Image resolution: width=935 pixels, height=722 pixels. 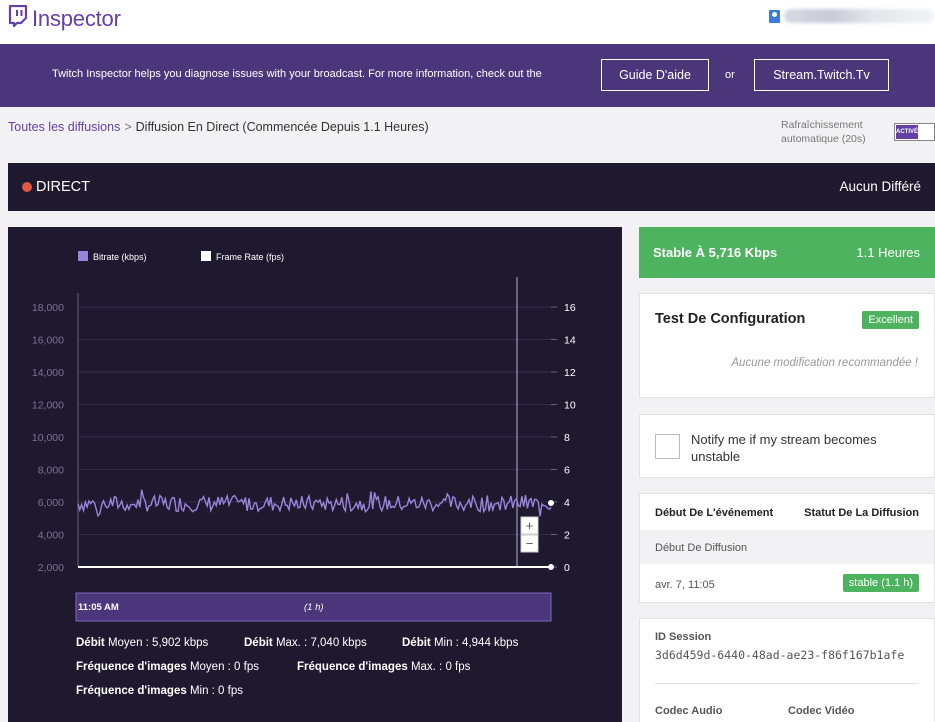 What do you see at coordinates (567, 568) in the screenshot?
I see `right-axis-tick: 0` at bounding box center [567, 568].